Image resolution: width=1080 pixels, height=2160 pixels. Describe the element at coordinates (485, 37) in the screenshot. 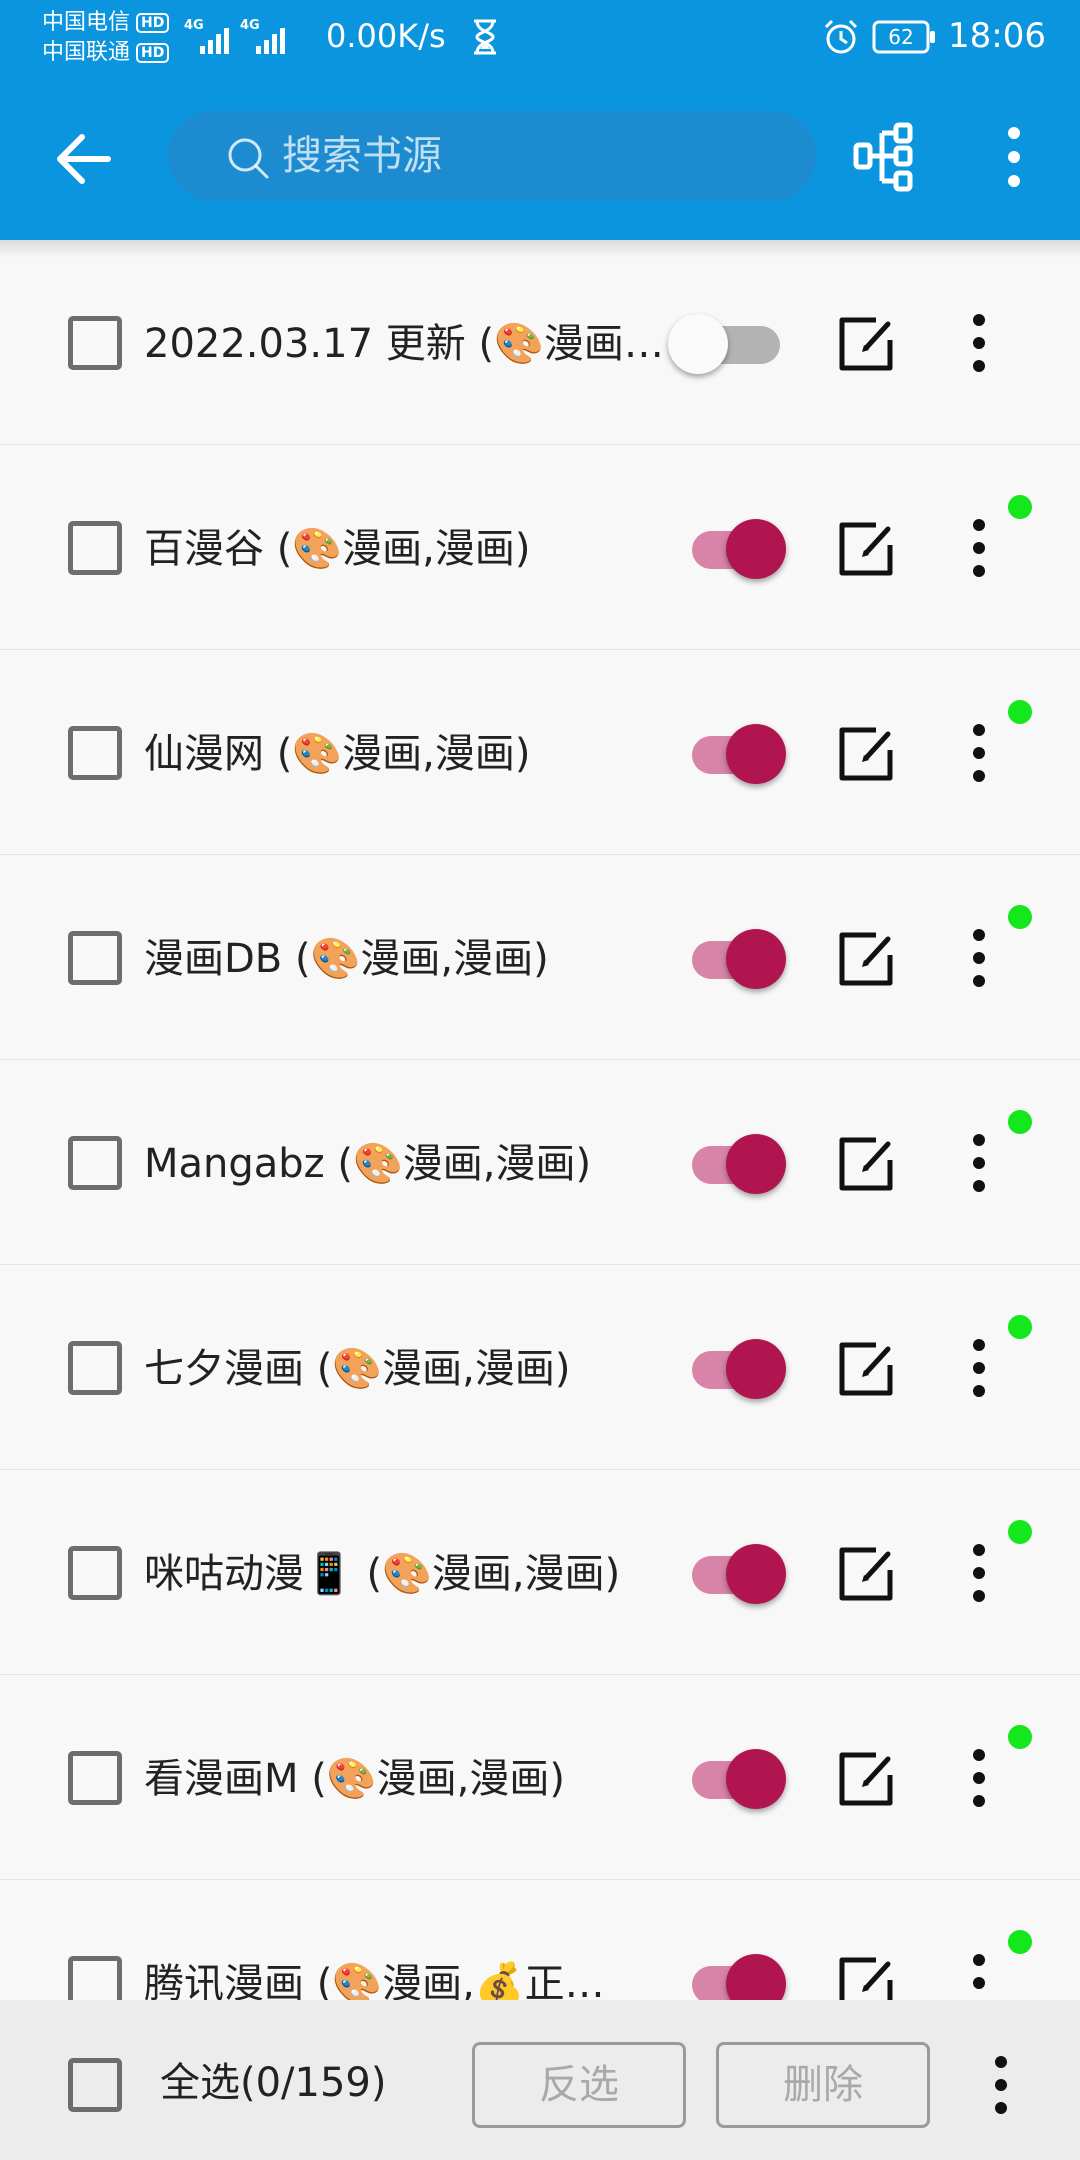

I see `hourglass-icon` at that location.